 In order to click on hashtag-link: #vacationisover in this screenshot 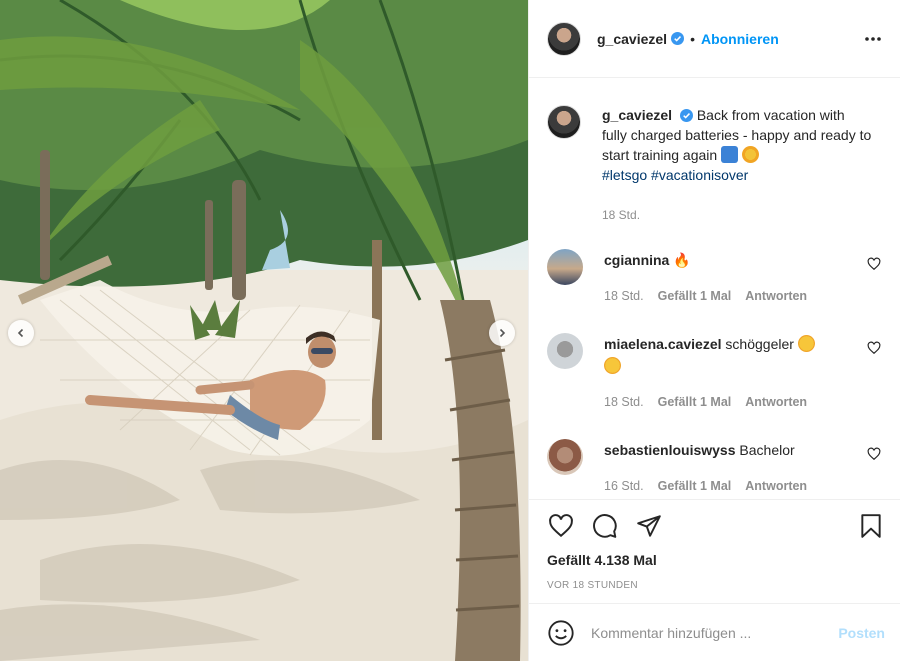, I will do `click(699, 175)`.